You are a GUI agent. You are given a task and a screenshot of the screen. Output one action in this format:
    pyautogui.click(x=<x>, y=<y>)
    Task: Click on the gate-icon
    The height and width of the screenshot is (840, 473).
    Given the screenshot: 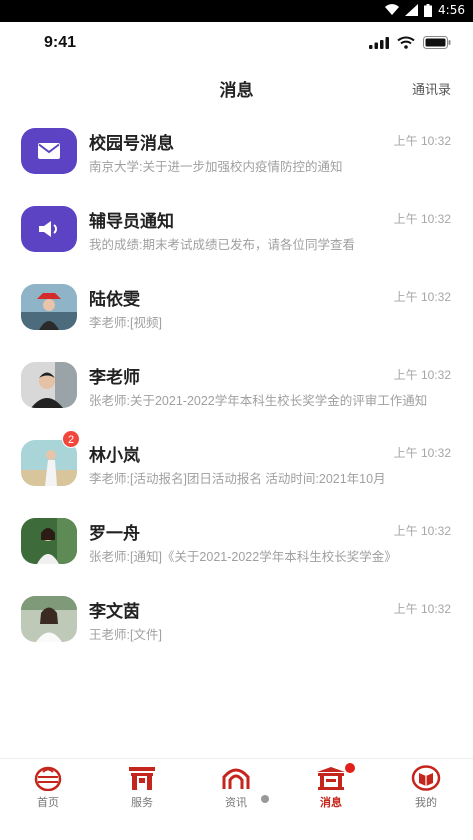 What is the action you would take?
    pyautogui.click(x=142, y=778)
    